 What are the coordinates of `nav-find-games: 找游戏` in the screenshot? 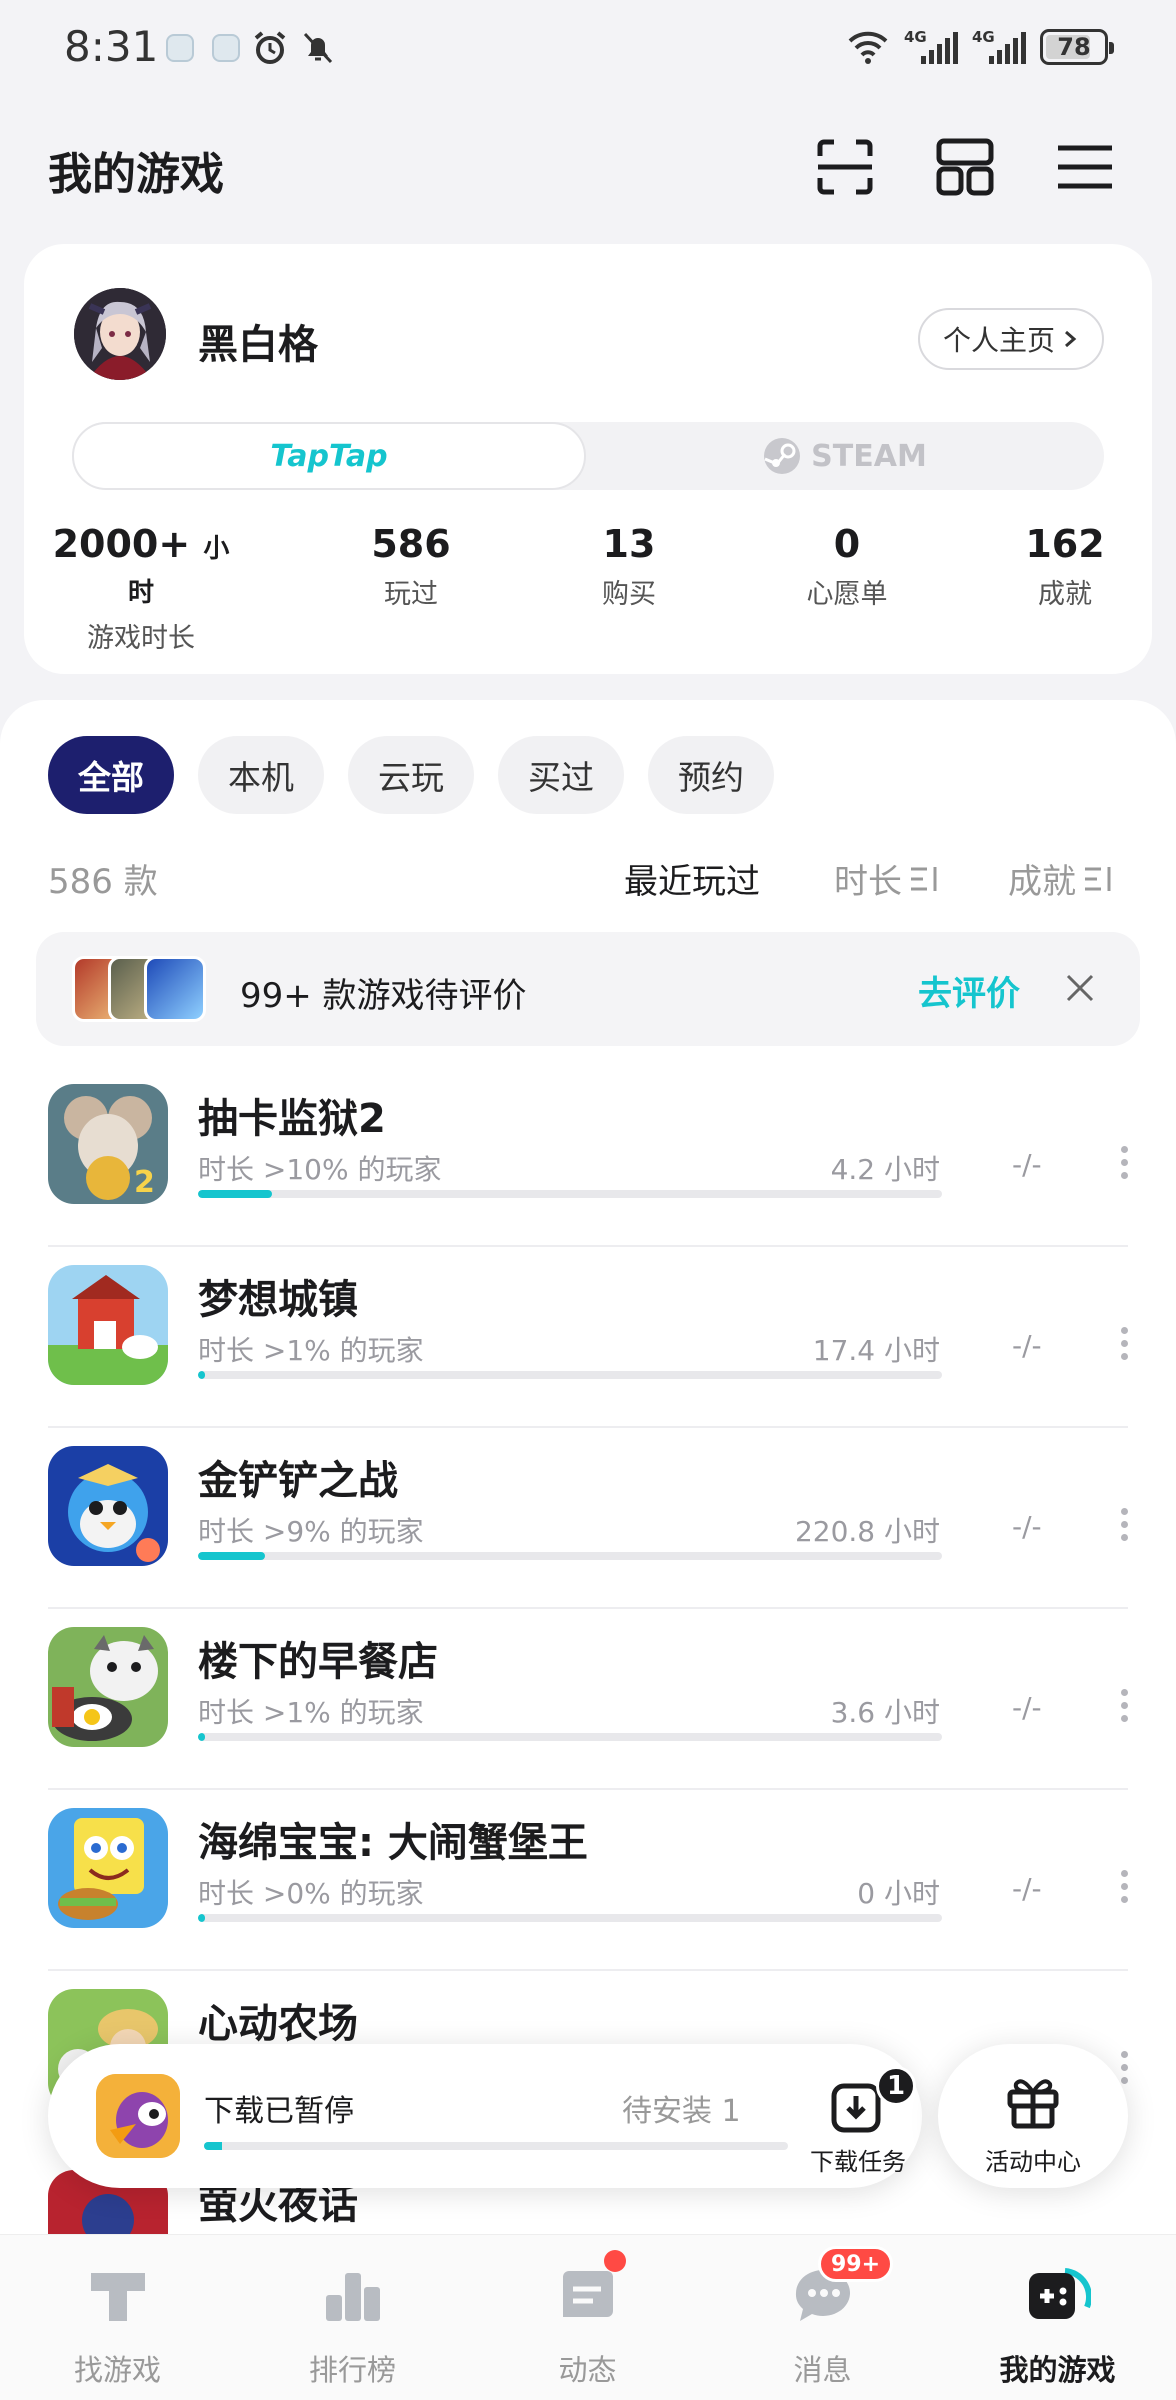 It's located at (117, 2317).